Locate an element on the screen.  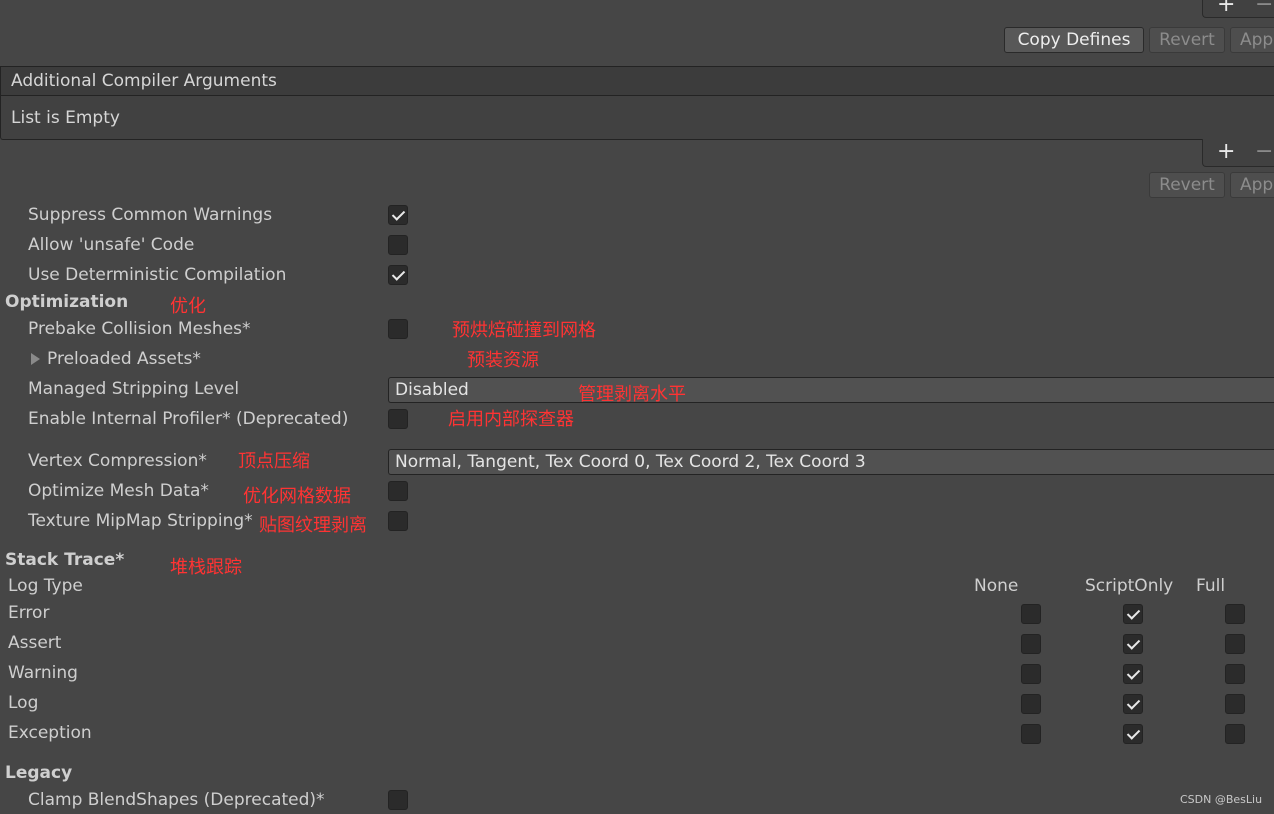
allow-unsafe-checkbox is located at coordinates (398, 245).